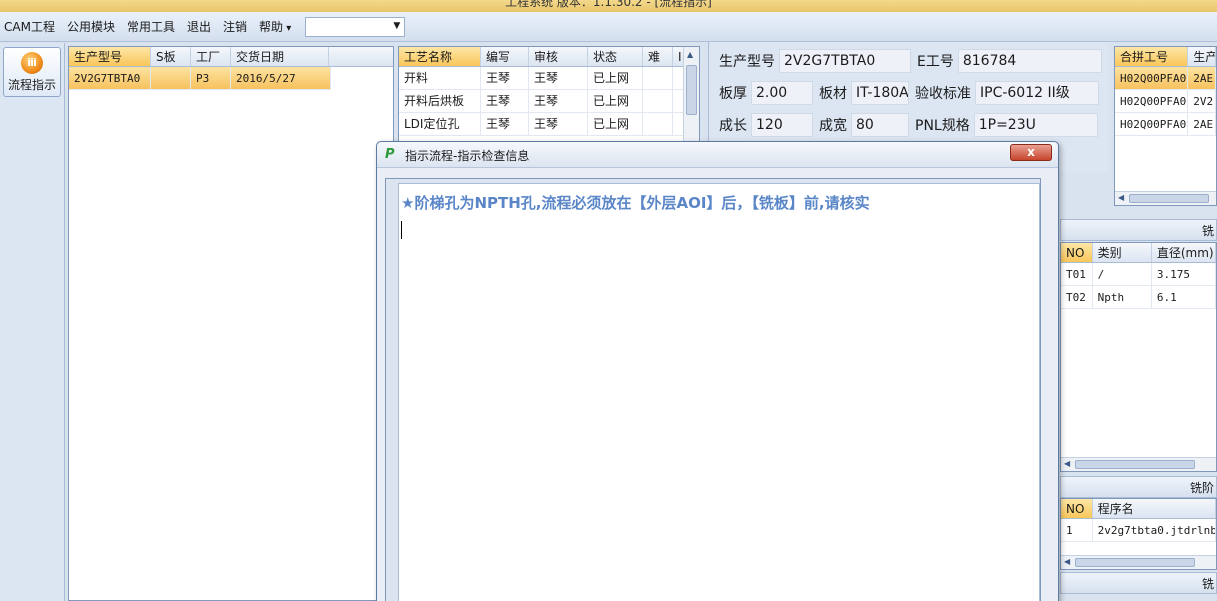 The height and width of the screenshot is (601, 1217). I want to click on orders-col-model: 生产型号, so click(110, 56).